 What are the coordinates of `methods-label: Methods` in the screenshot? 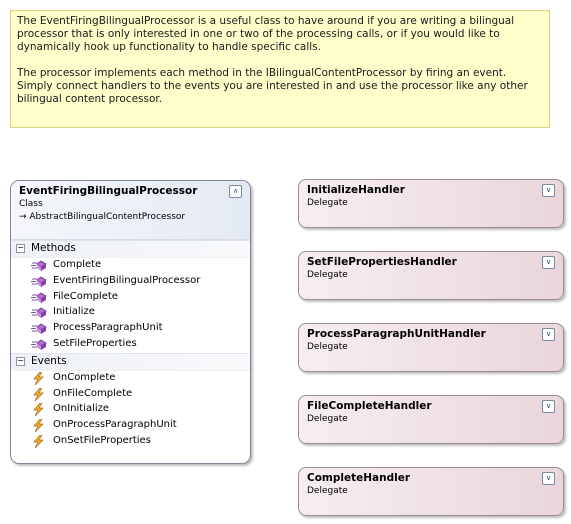 It's located at (53, 248).